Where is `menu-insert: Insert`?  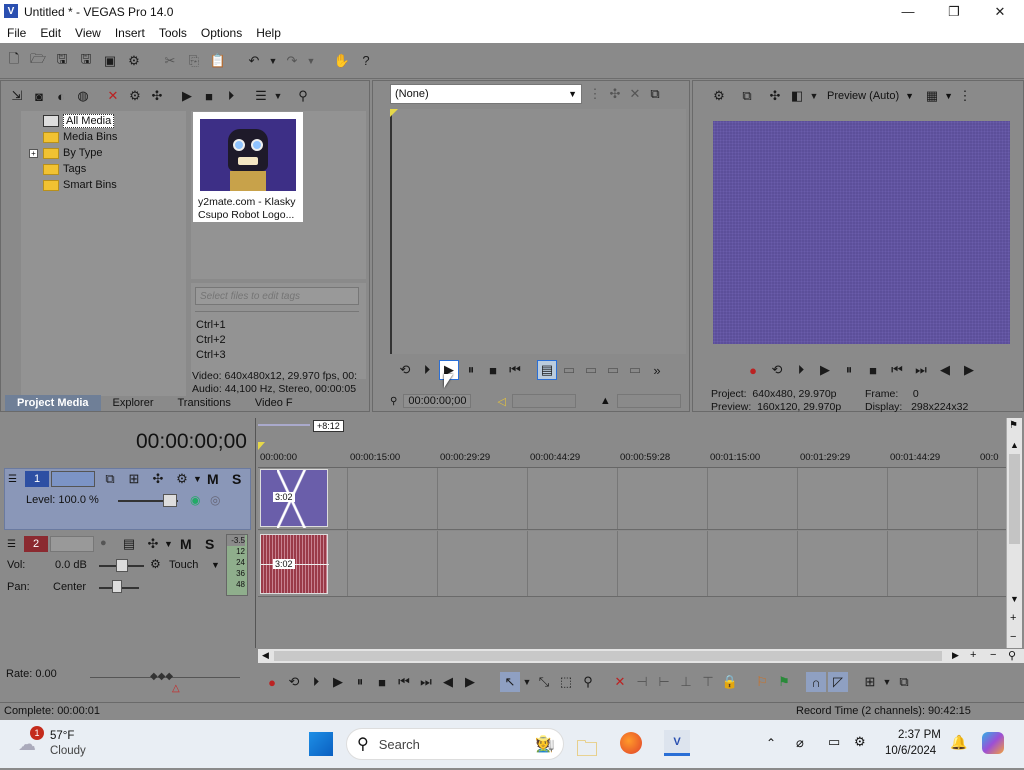 menu-insert: Insert is located at coordinates (130, 33).